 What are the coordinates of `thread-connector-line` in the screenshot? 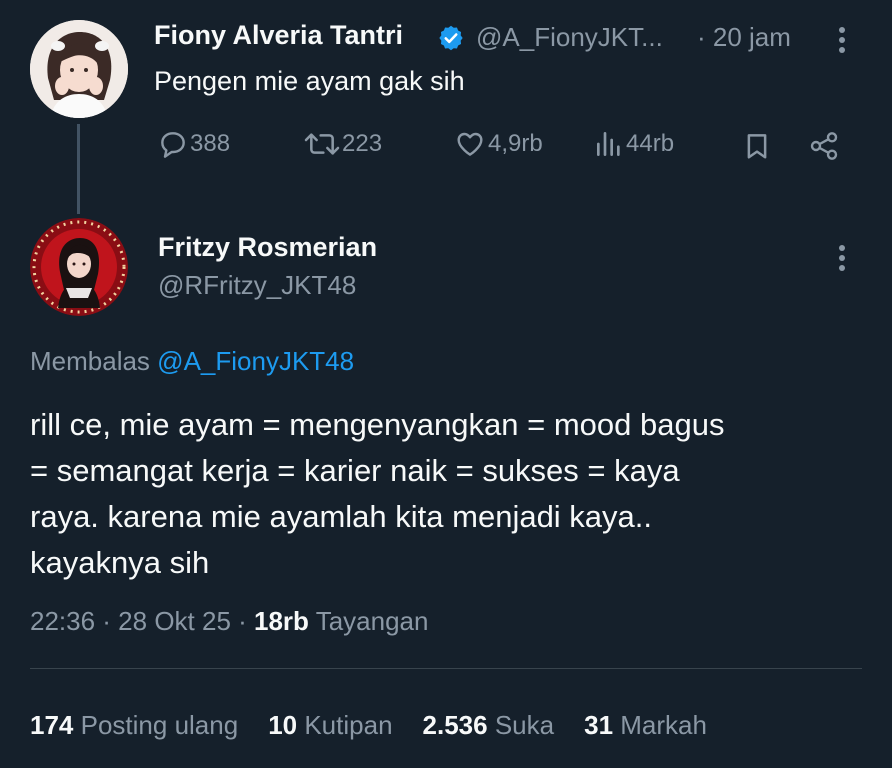 It's located at (78, 169).